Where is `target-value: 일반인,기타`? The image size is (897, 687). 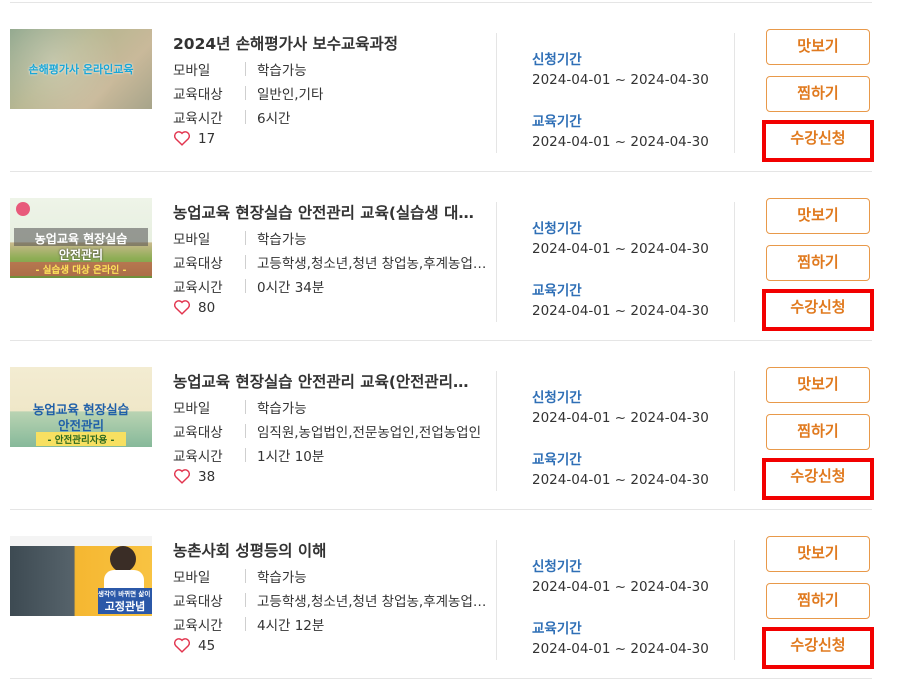
target-value: 일반인,기타 is located at coordinates (290, 95).